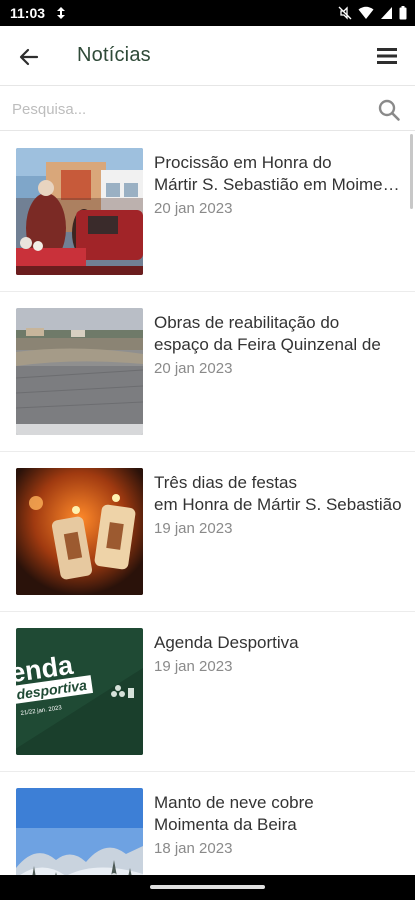 The image size is (415, 900). I want to click on scrollbar, so click(411, 171).